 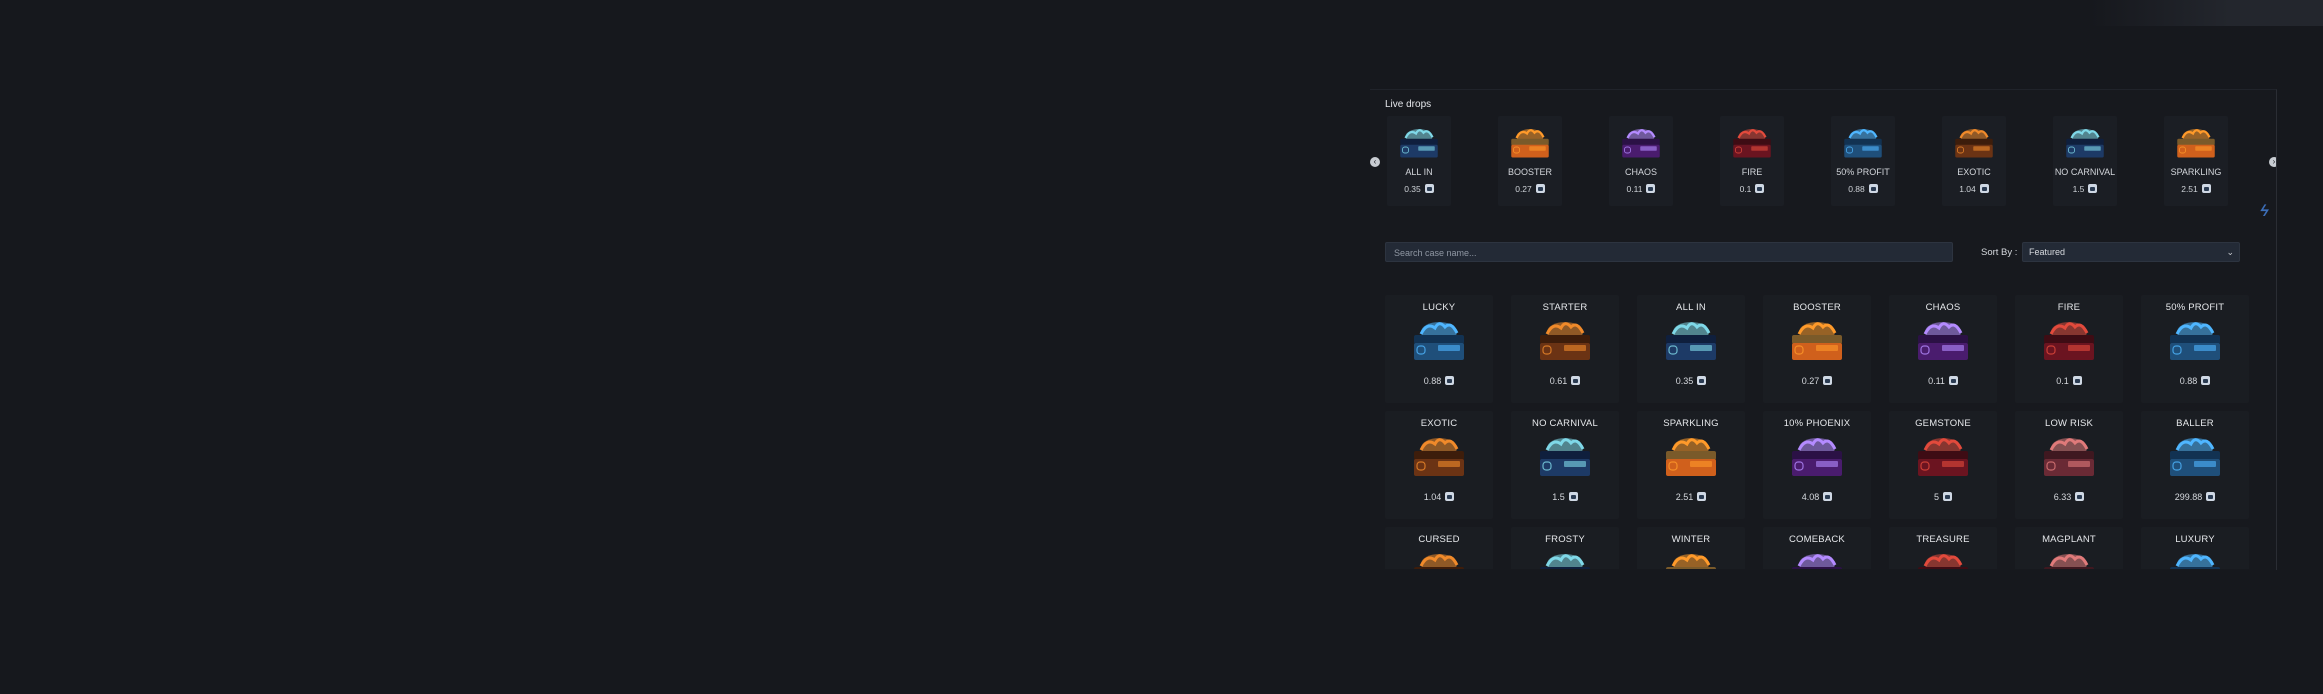 I want to click on live-drop-item: BOOSTER 0.27, so click(x=1530, y=161).